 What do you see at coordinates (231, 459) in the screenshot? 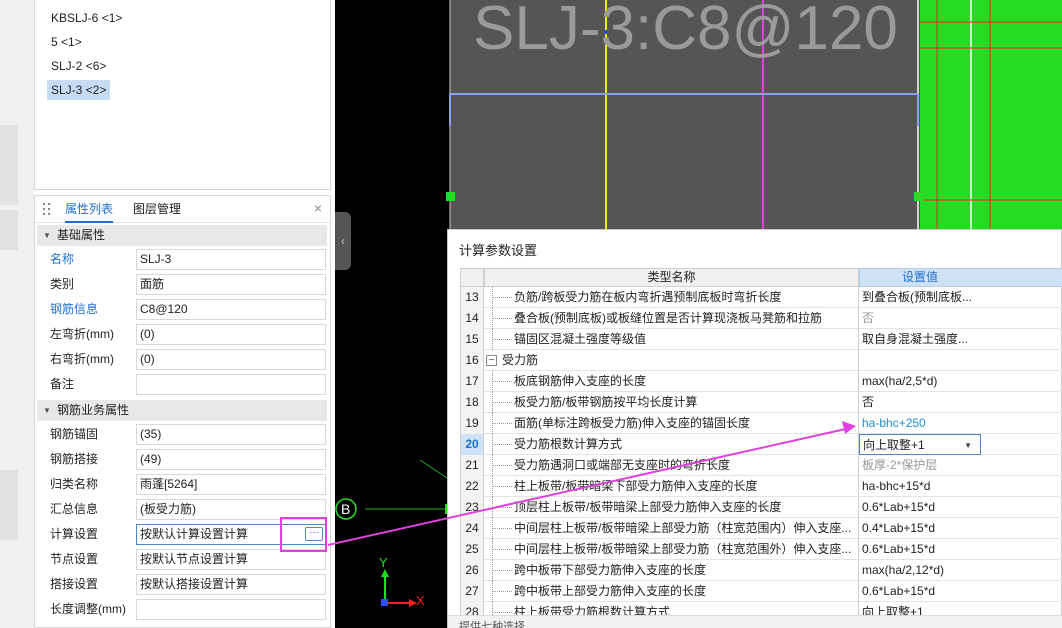
I see `prop-value-input: (49)` at bounding box center [231, 459].